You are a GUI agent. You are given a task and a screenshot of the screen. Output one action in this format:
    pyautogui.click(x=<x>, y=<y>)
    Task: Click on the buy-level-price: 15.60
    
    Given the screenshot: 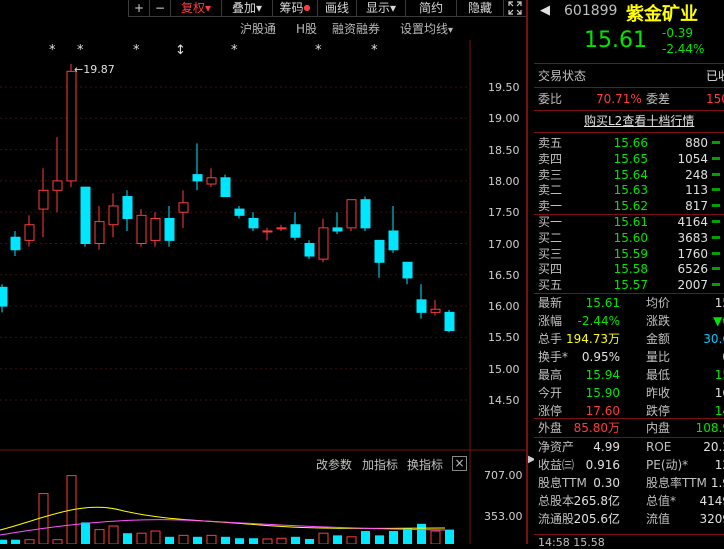 What is the action you would take?
    pyautogui.click(x=630, y=237)
    